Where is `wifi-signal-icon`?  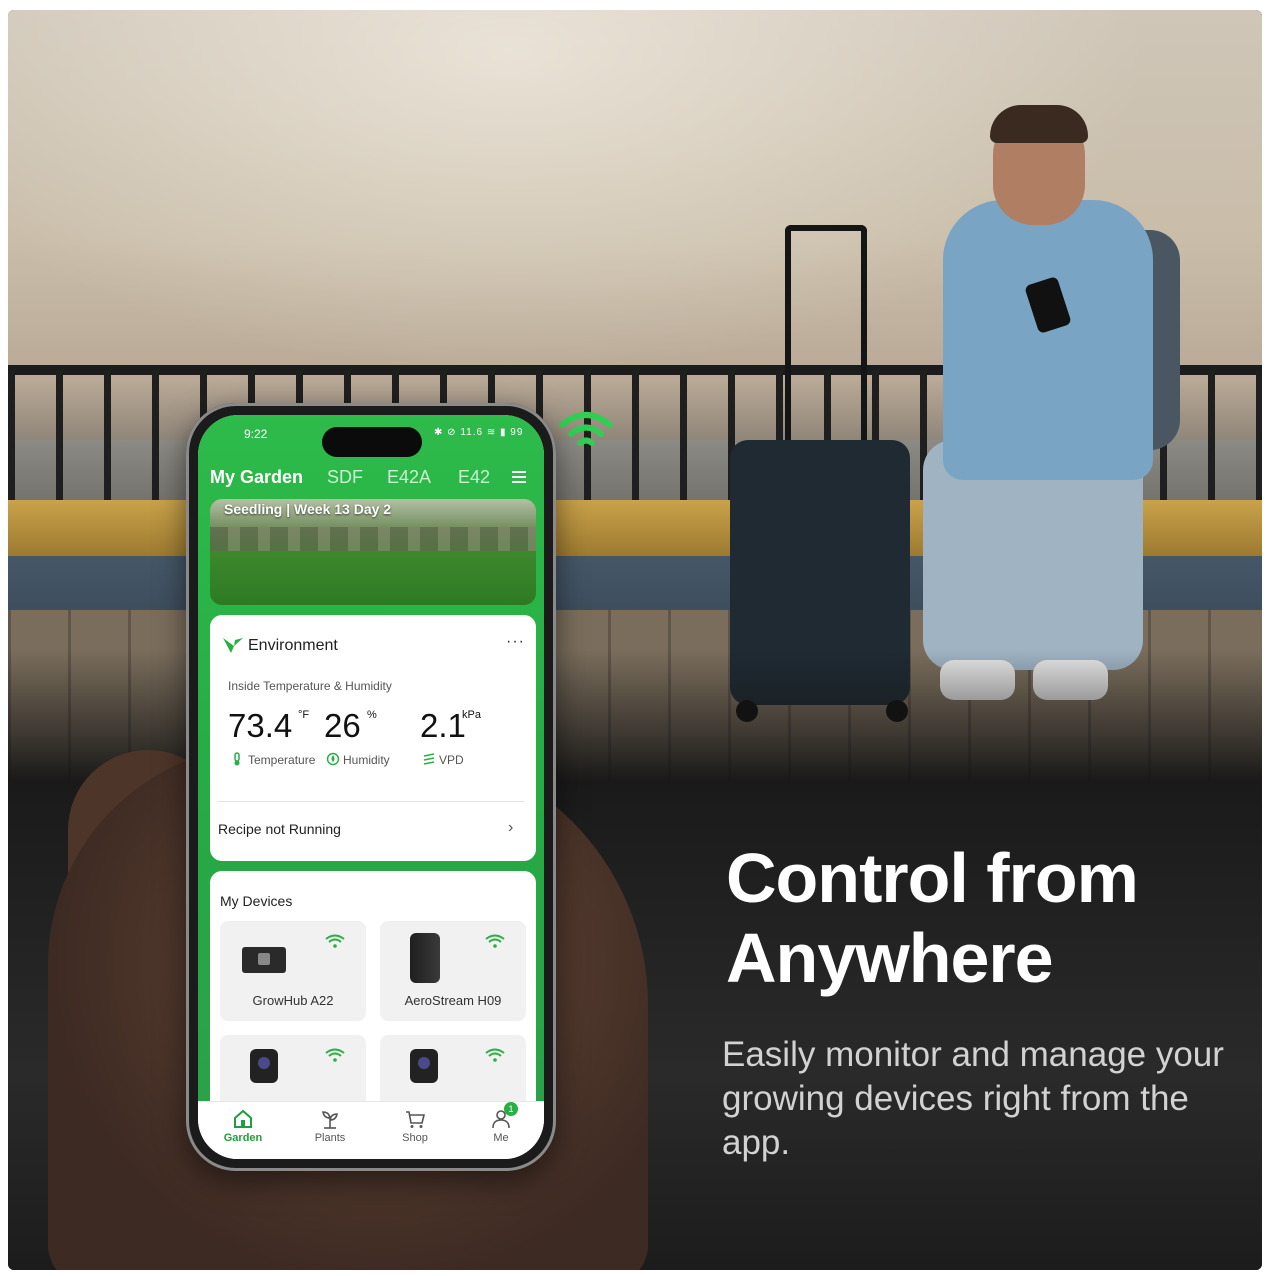
wifi-signal-icon is located at coordinates (586, 429).